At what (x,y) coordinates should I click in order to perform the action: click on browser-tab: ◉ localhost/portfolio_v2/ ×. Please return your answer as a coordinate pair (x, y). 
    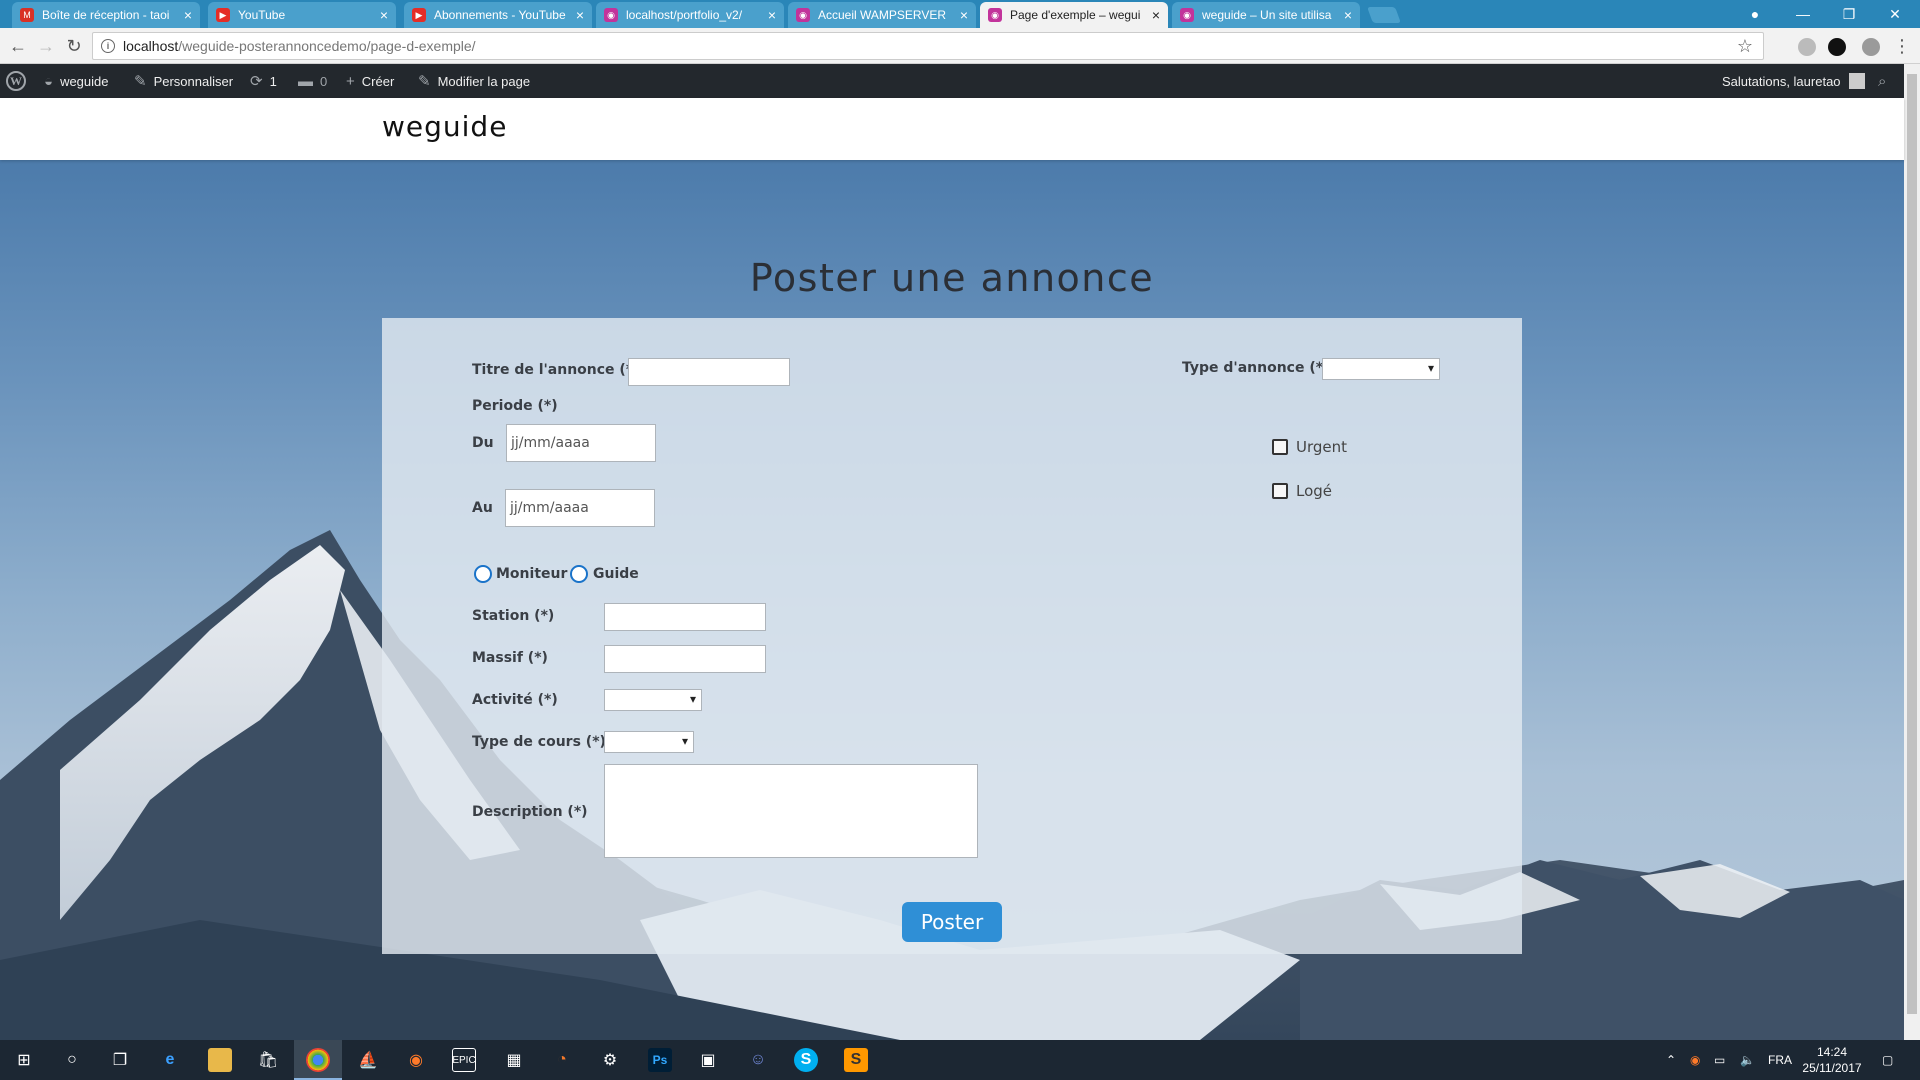
    Looking at the image, I should click on (690, 15).